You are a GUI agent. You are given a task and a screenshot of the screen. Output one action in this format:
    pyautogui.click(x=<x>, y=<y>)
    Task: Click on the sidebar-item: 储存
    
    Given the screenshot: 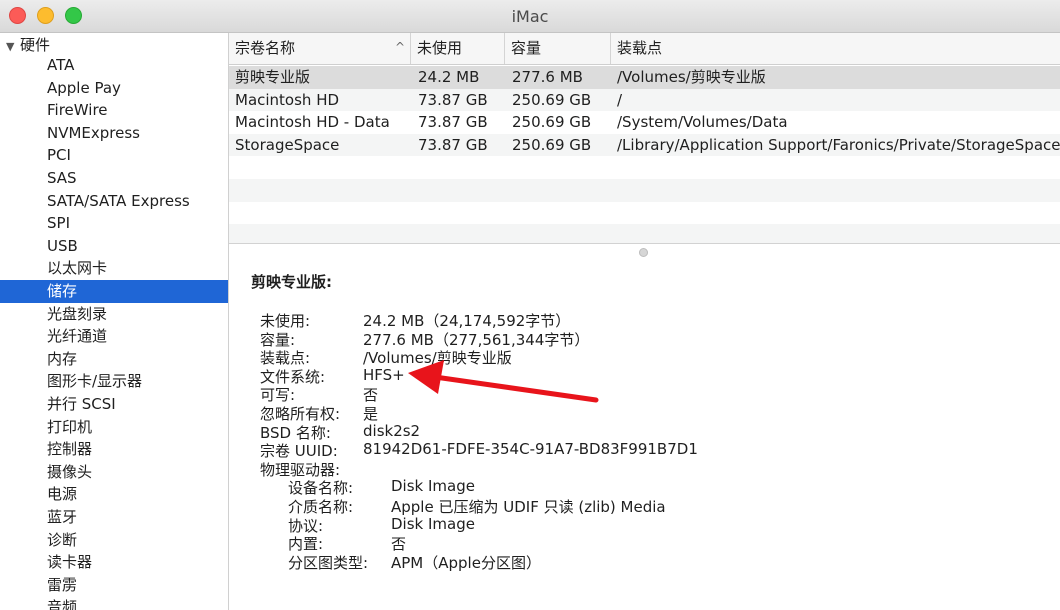 What is the action you would take?
    pyautogui.click(x=114, y=291)
    